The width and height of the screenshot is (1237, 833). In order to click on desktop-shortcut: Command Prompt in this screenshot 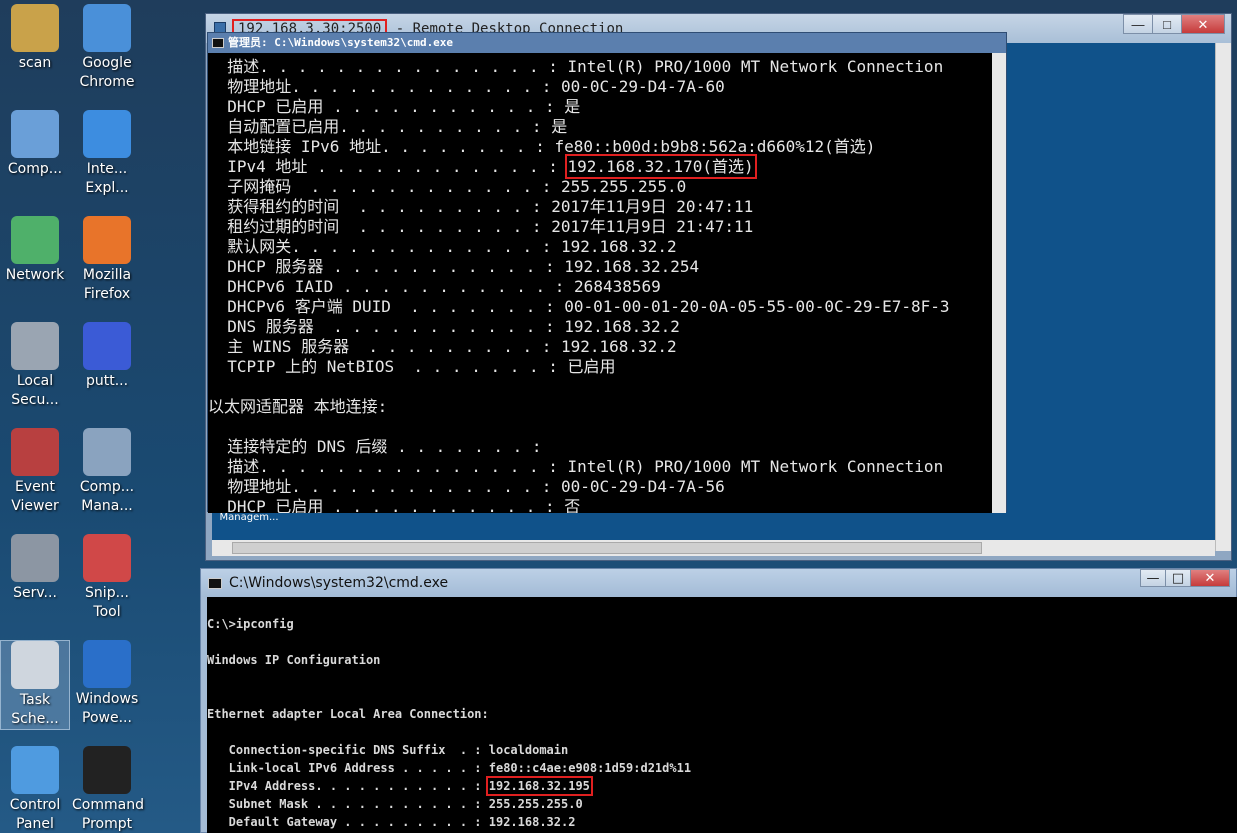, I will do `click(108, 789)`.